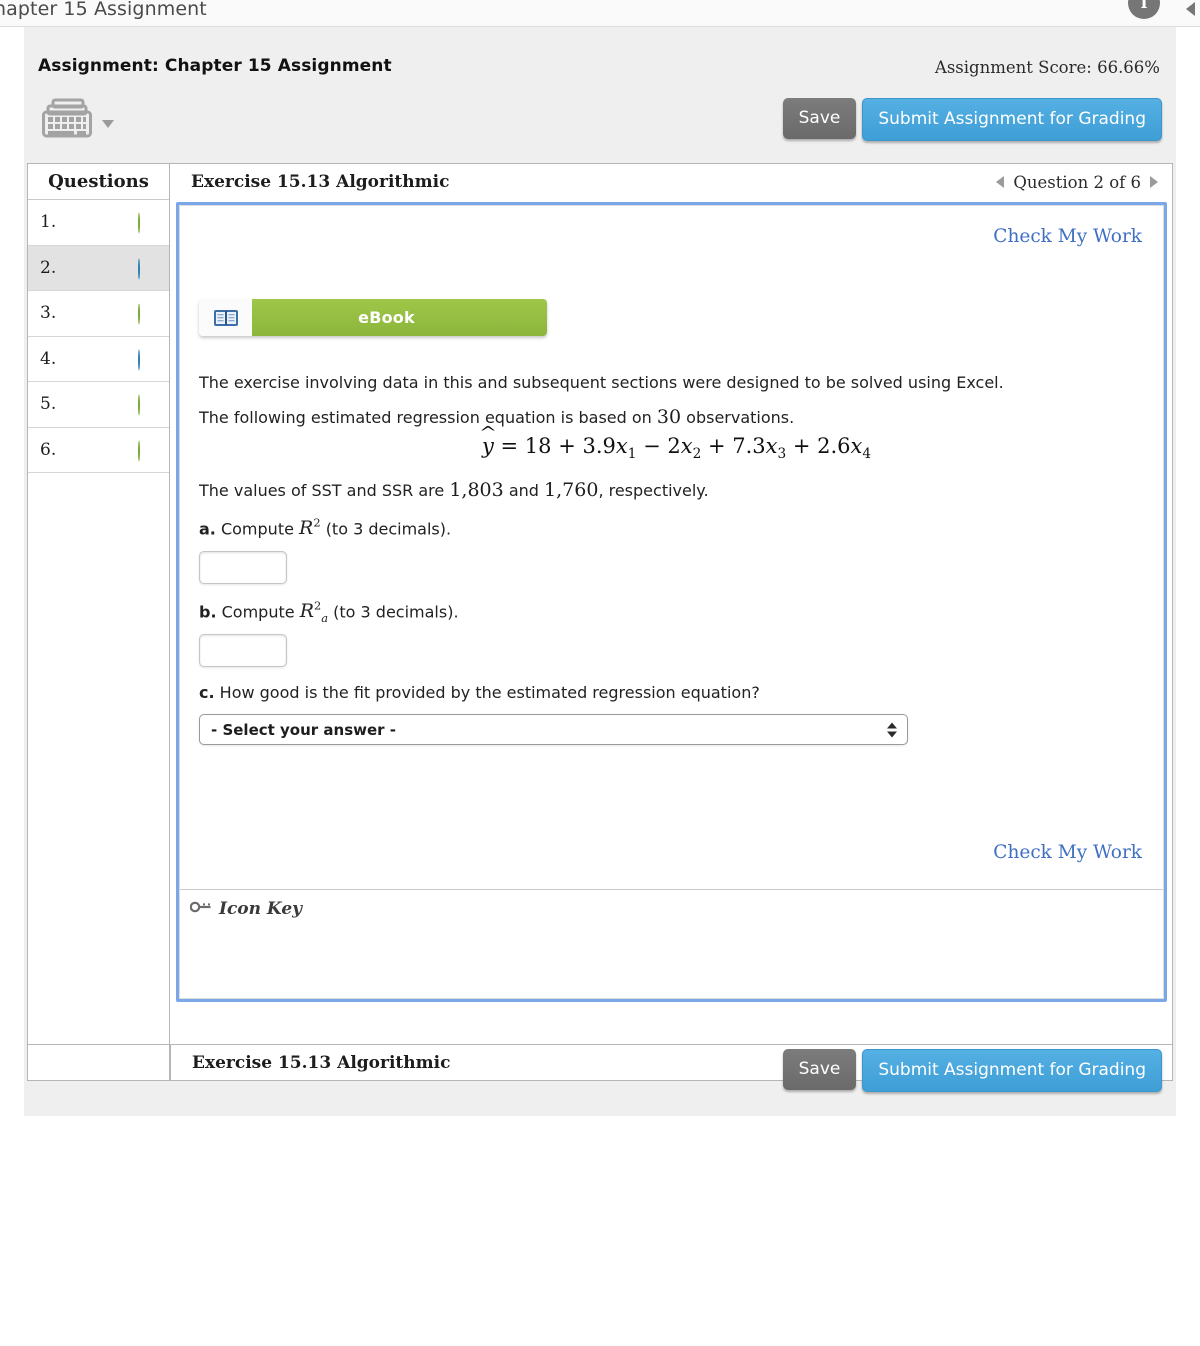  I want to click on eq-b2: 2, so click(674, 446).